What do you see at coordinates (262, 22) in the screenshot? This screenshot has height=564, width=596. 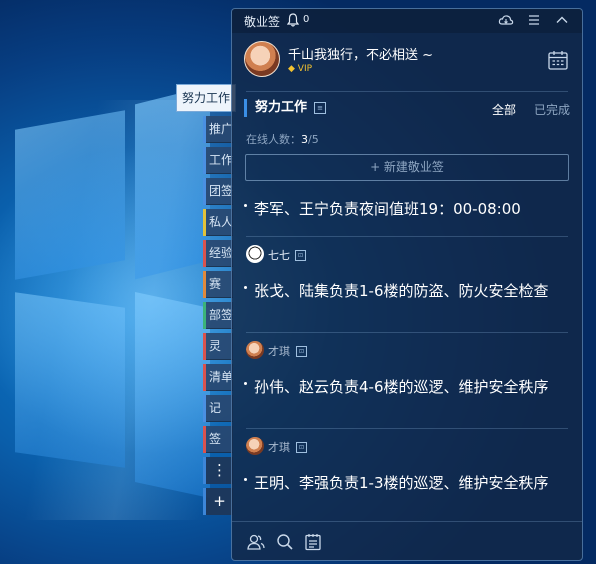 I see `app-title: 敬业签` at bounding box center [262, 22].